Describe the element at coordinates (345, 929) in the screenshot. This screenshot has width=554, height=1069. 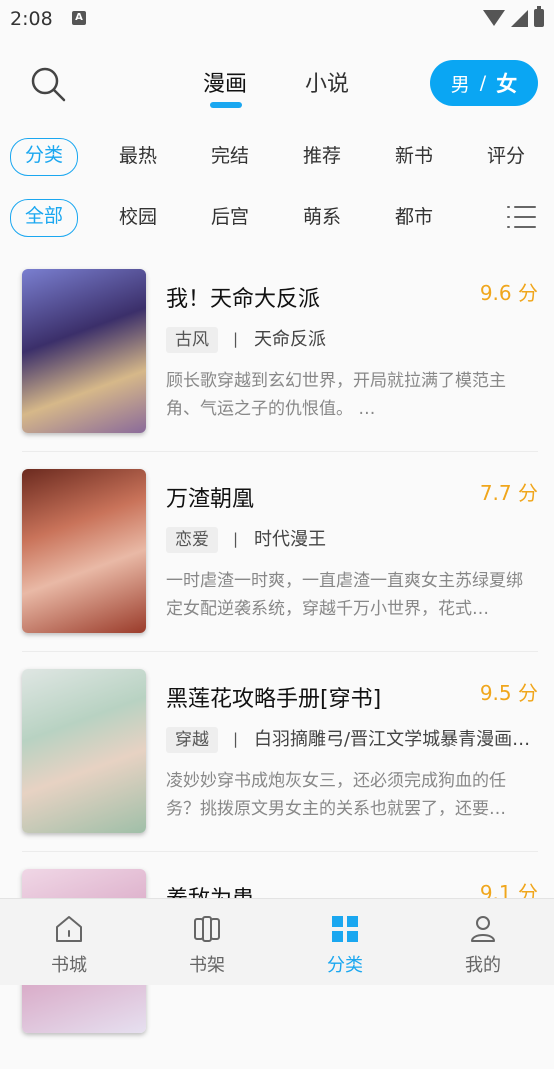
I see `category-icon` at that location.